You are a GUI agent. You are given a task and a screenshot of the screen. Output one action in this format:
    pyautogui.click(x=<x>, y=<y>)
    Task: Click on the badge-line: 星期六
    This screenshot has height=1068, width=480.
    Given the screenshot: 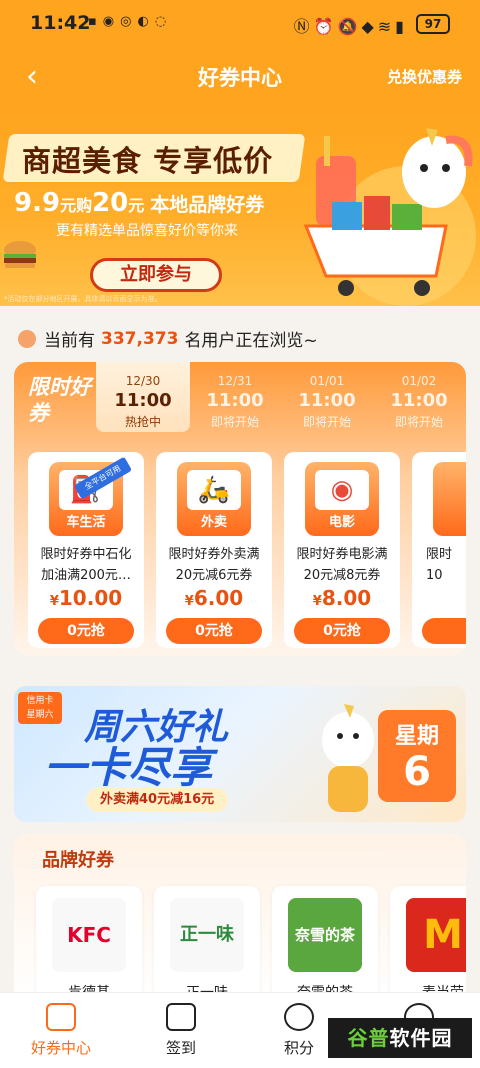 What is the action you would take?
    pyautogui.click(x=40, y=715)
    